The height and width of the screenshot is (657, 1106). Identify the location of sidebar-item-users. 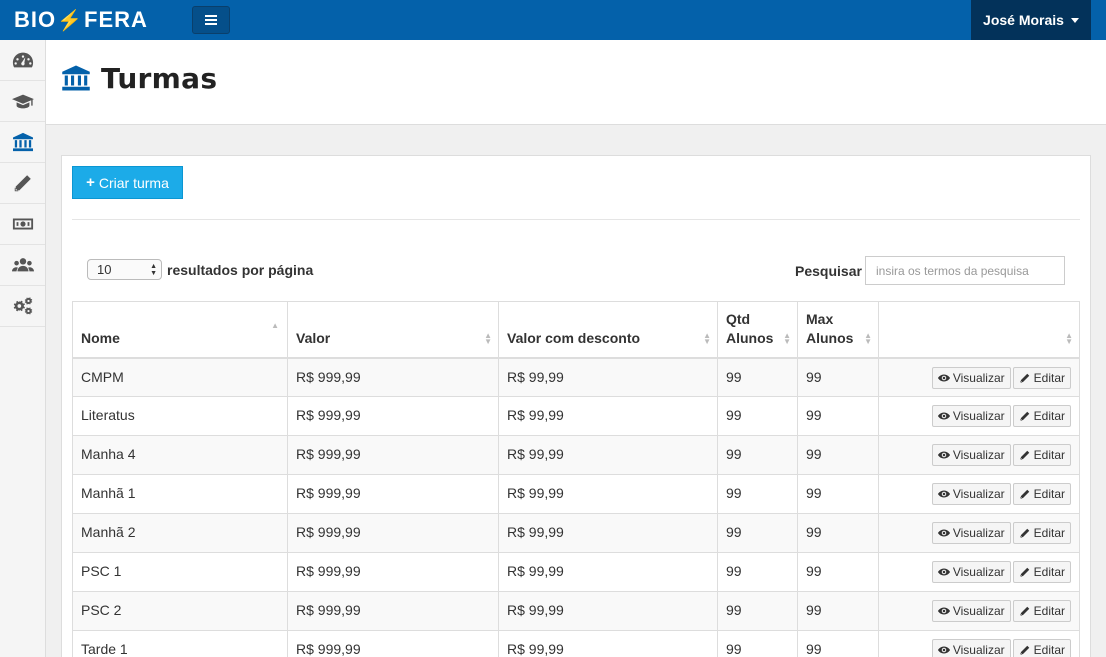
(22, 265).